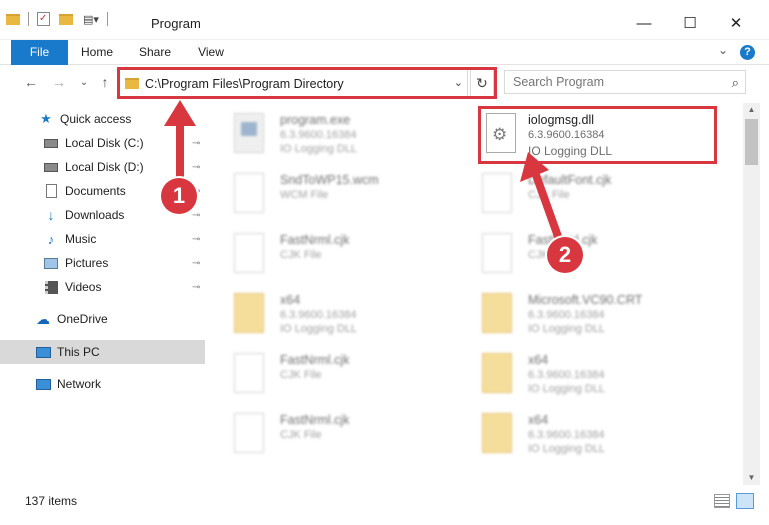 The width and height of the screenshot is (769, 525). What do you see at coordinates (95, 191) in the screenshot?
I see `sidebar-item-label: Documents` at bounding box center [95, 191].